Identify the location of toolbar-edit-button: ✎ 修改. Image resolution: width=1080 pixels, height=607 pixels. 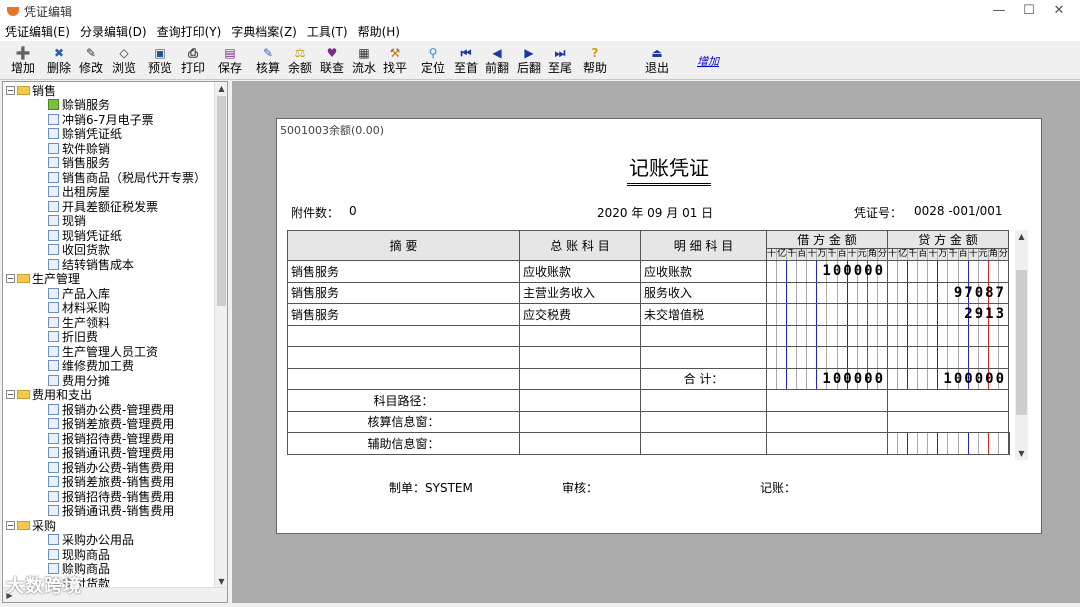
(91, 61).